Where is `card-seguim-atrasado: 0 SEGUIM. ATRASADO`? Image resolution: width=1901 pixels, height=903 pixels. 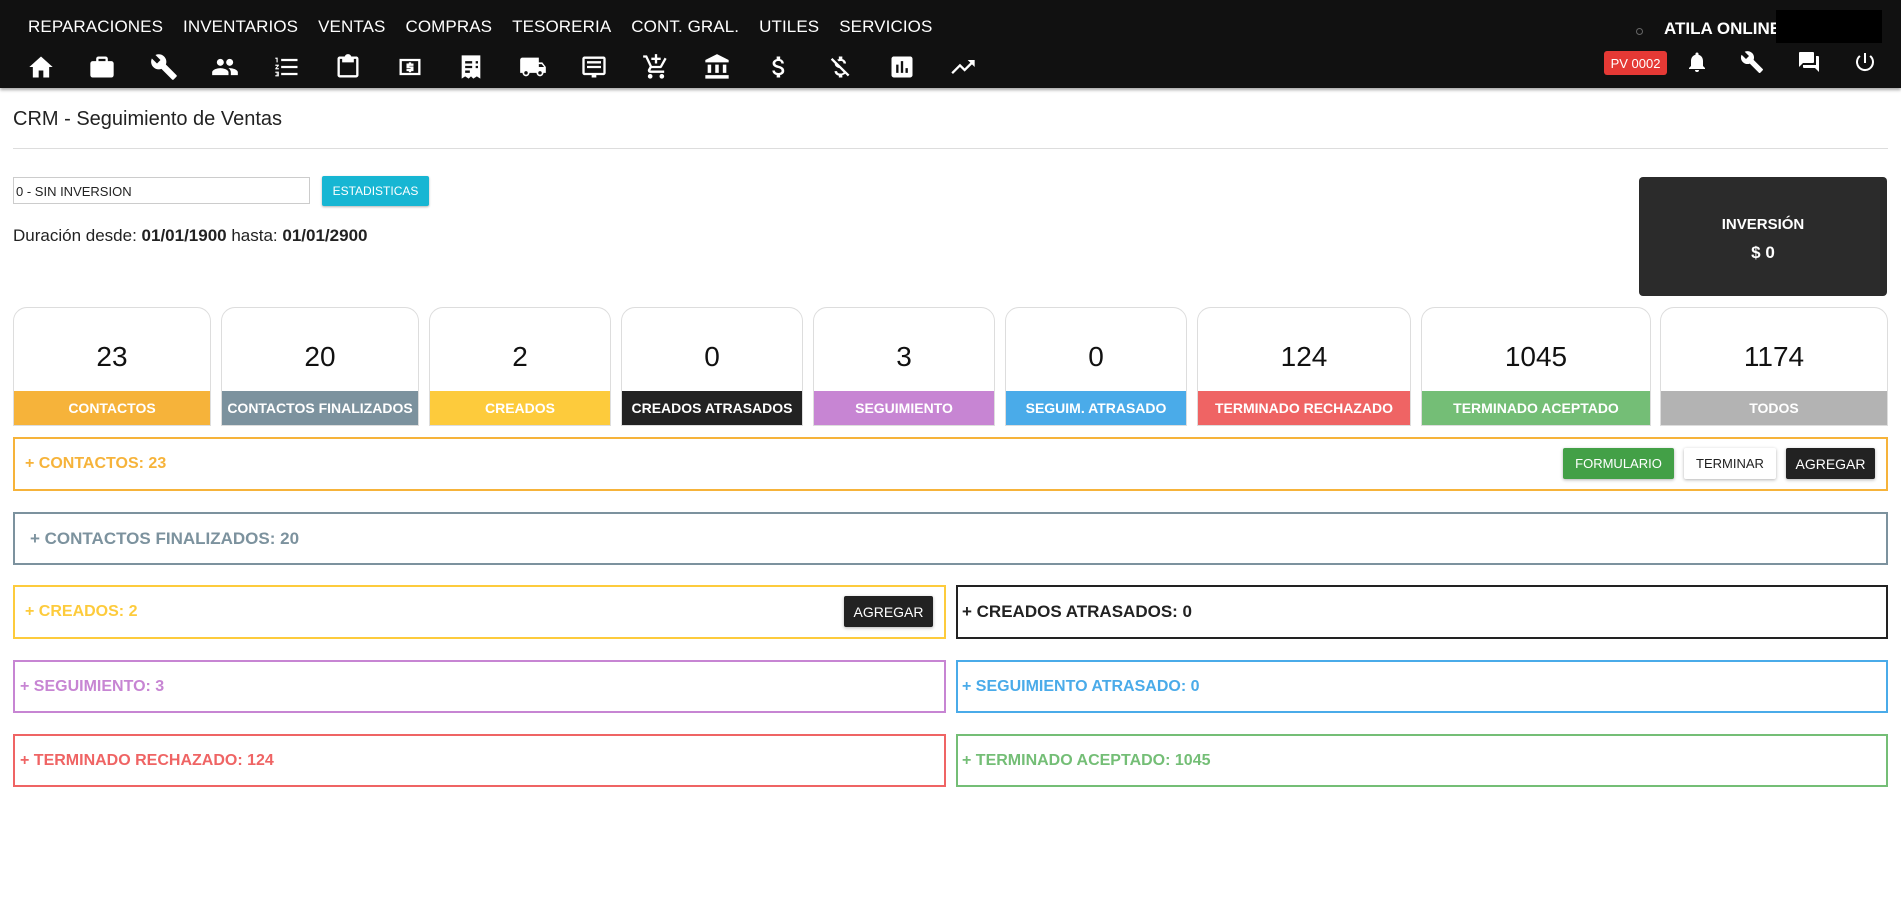
card-seguim-atrasado: 0 SEGUIM. ATRASADO is located at coordinates (1096, 366).